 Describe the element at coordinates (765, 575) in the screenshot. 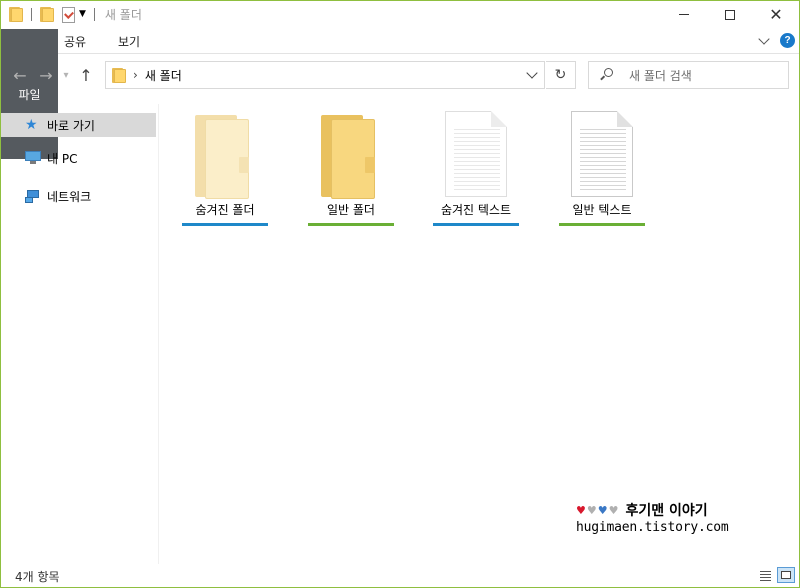

I see `details-view-button` at that location.